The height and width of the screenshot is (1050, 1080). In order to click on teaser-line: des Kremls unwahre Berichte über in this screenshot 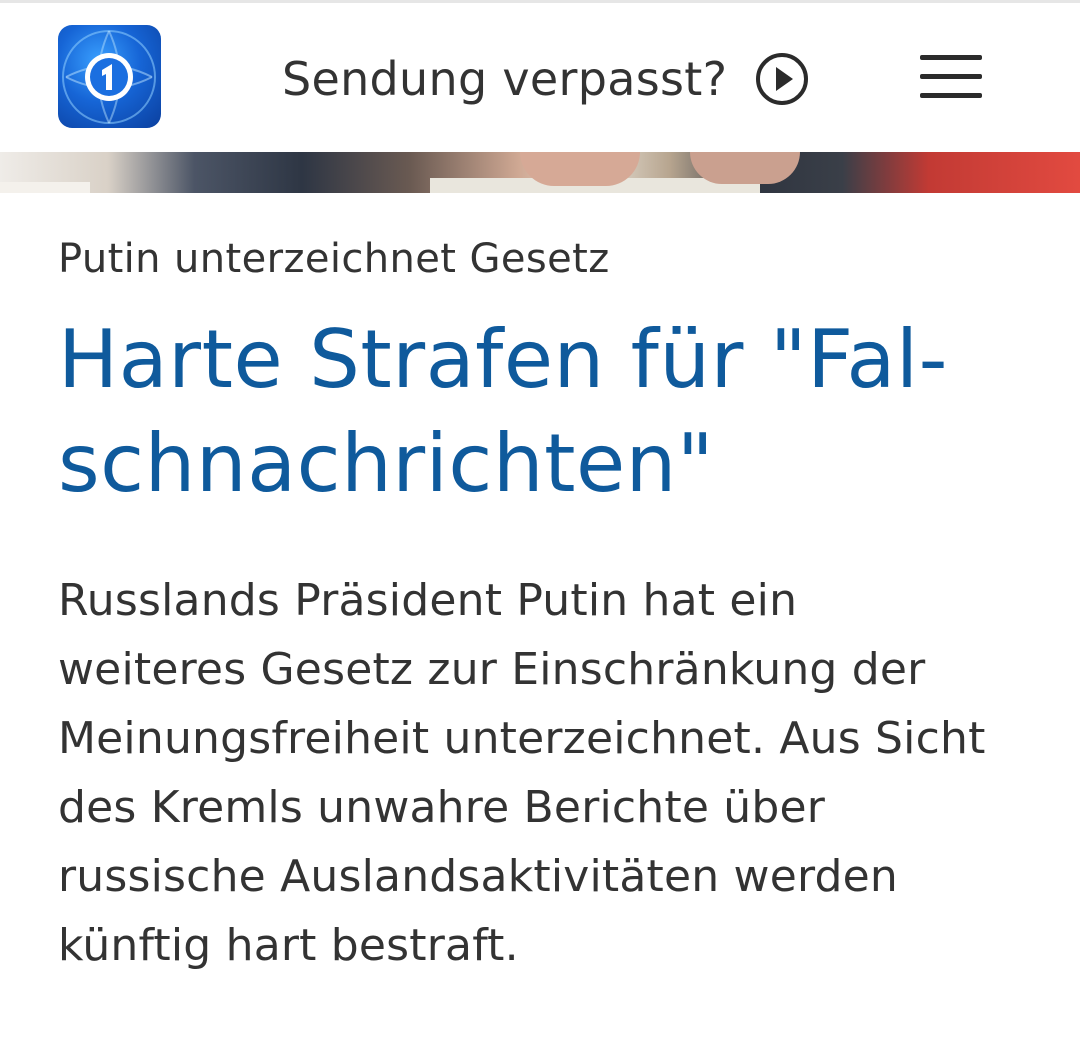, I will do `click(442, 807)`.